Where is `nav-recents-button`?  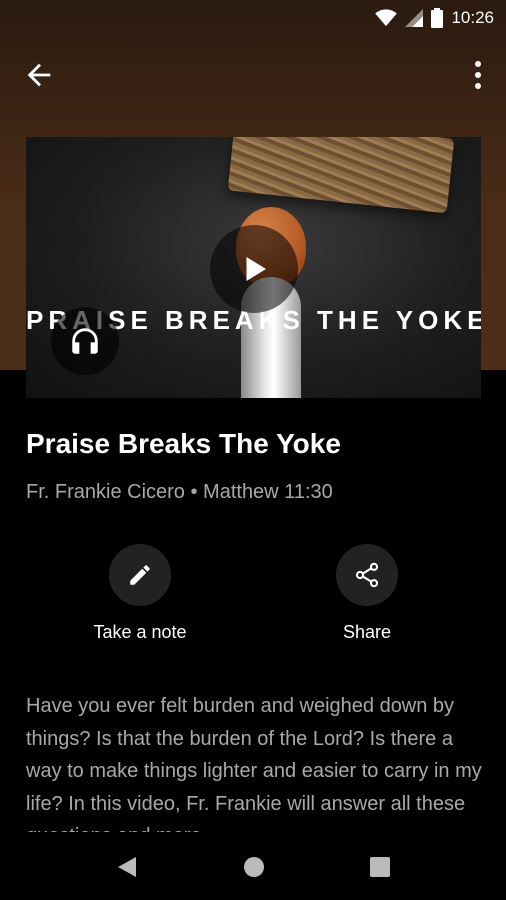 nav-recents-button is located at coordinates (380, 867).